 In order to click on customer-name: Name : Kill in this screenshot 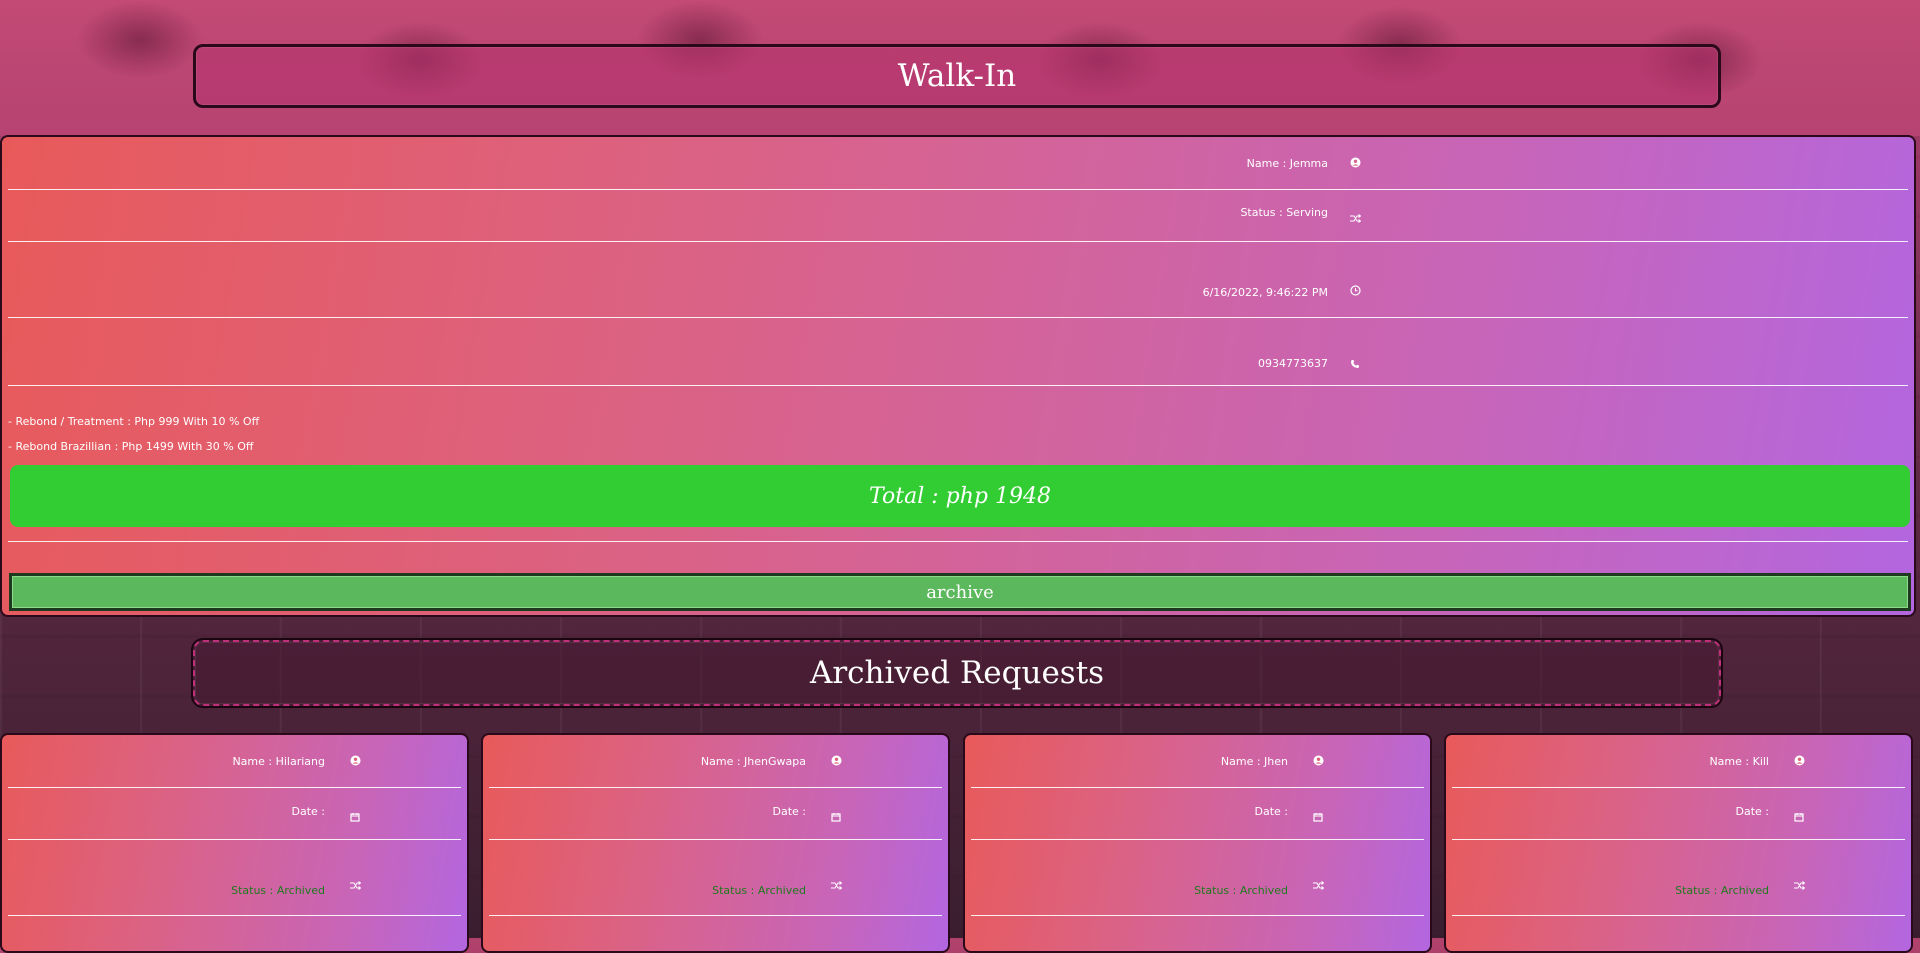, I will do `click(1739, 761)`.